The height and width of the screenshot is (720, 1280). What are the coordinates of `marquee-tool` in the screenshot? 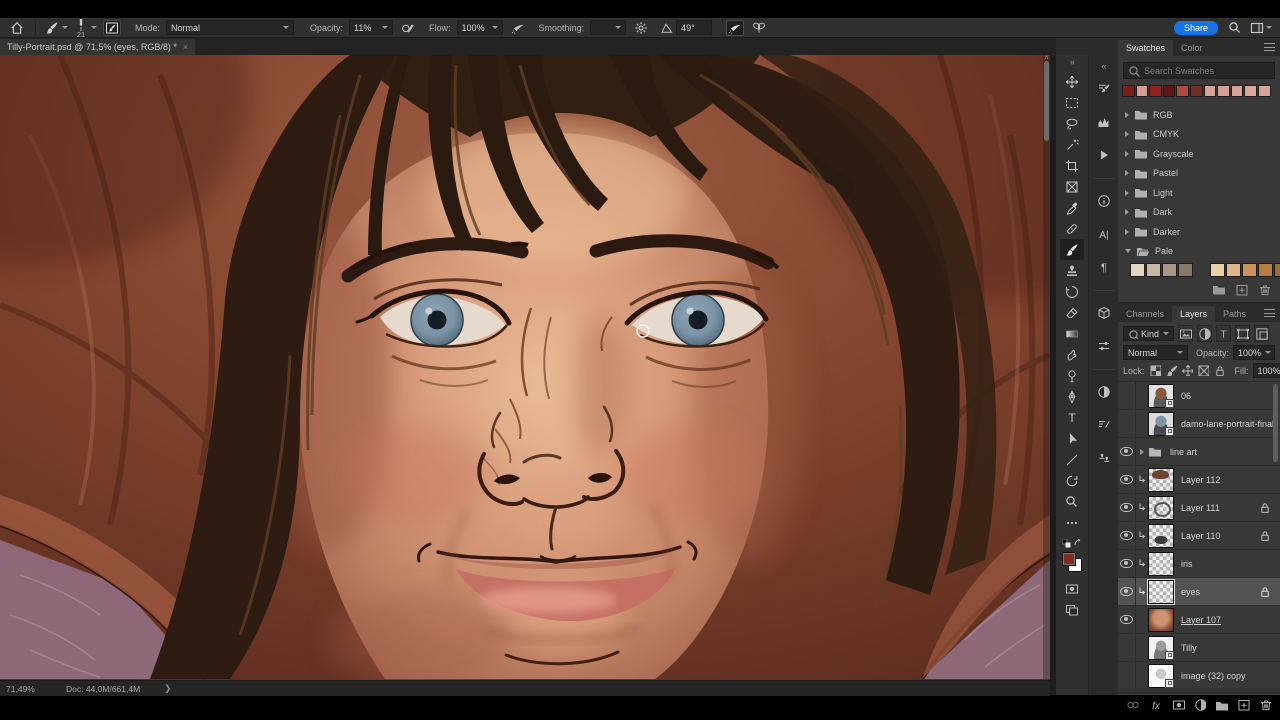 It's located at (1072, 102).